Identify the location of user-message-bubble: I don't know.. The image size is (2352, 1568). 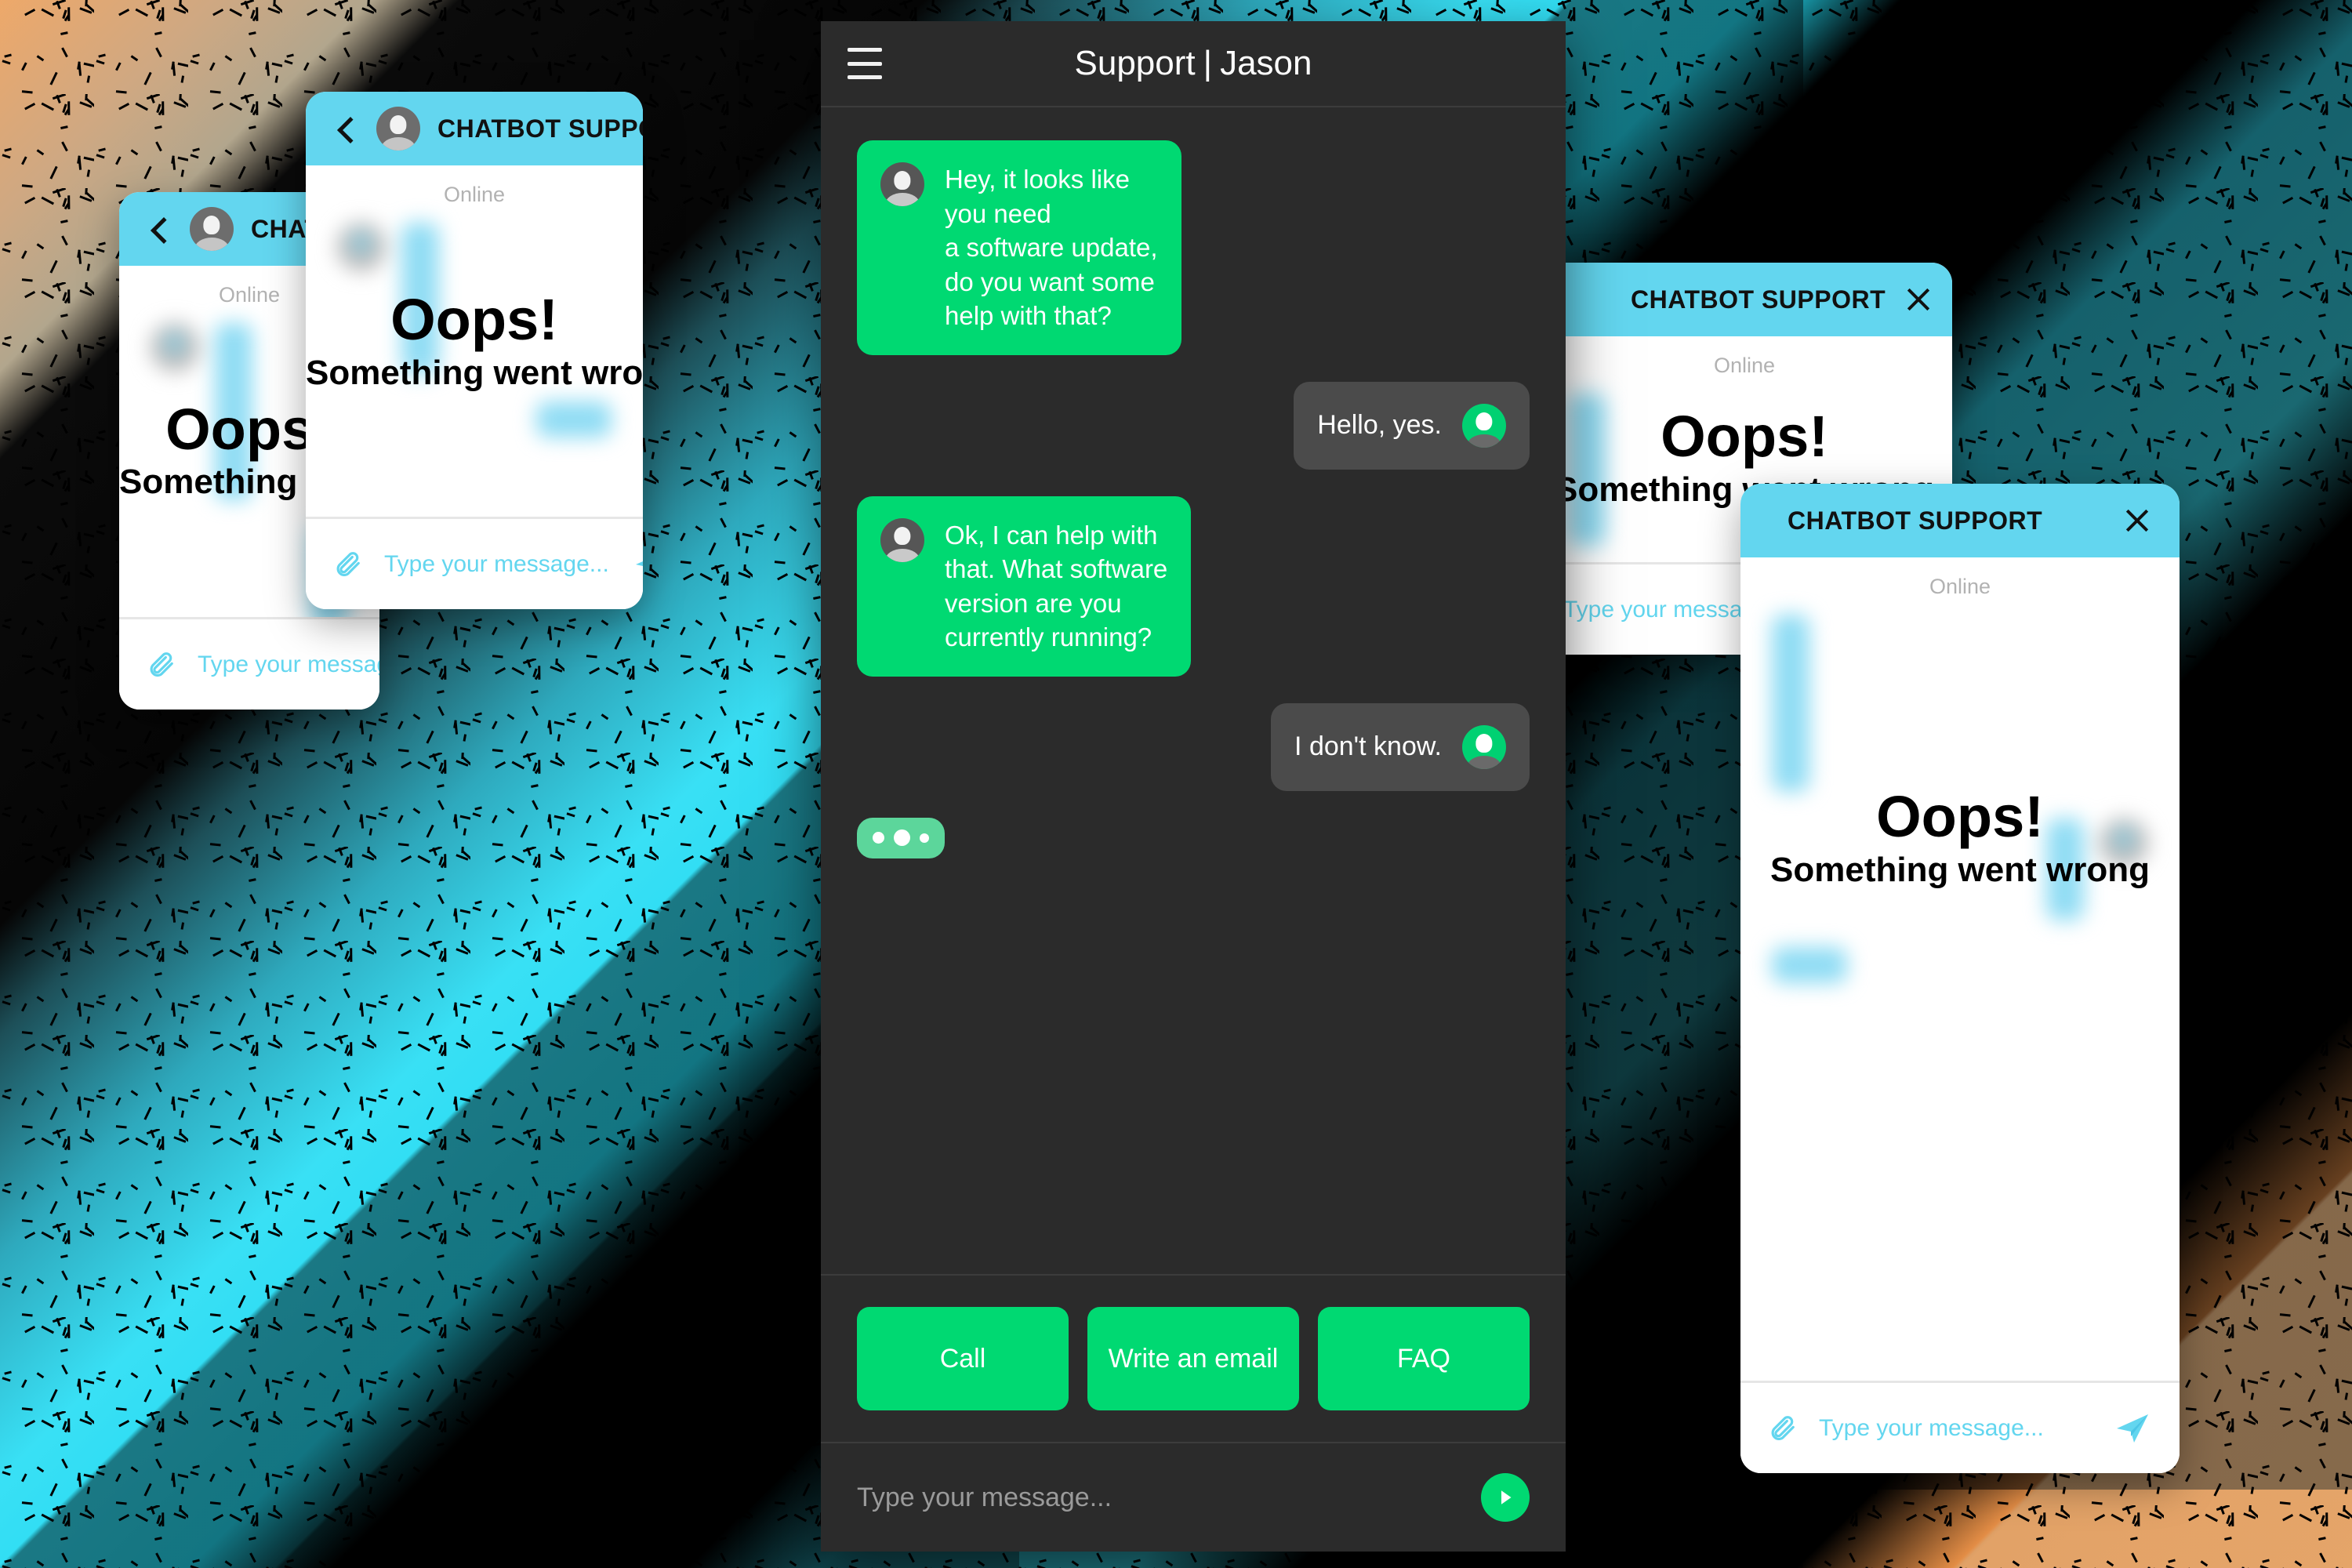
(1400, 746).